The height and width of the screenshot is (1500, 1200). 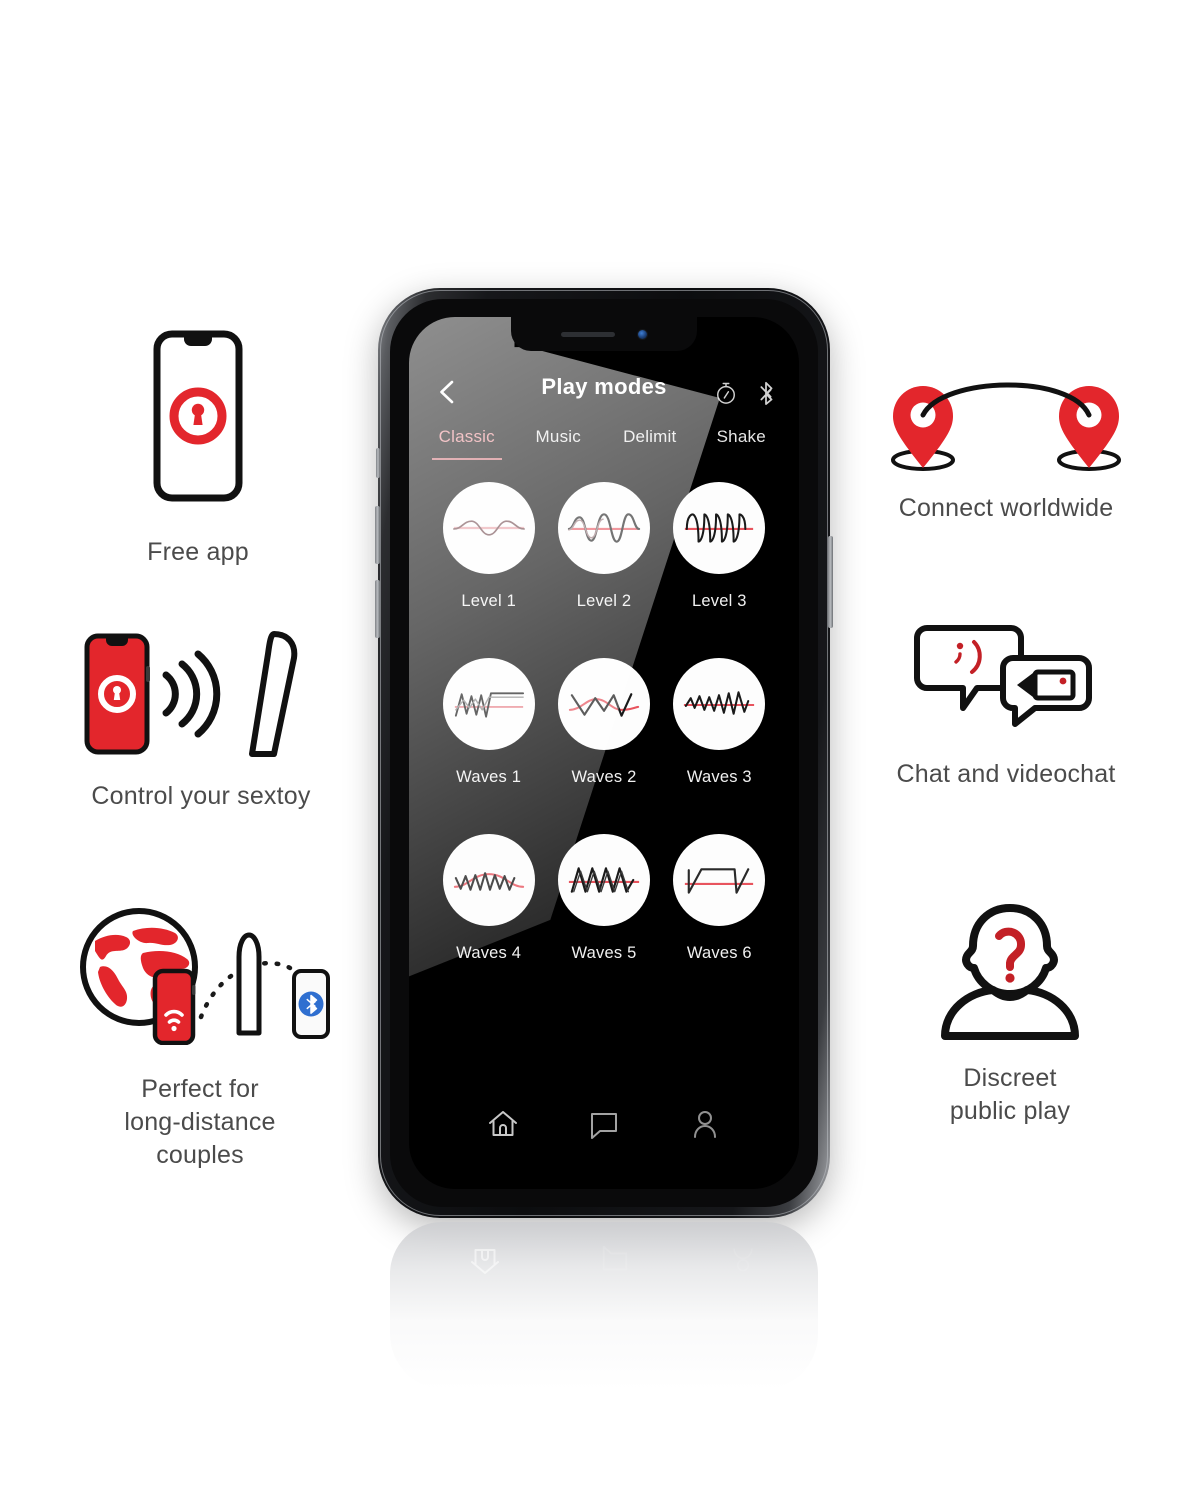 What do you see at coordinates (604, 953) in the screenshot?
I see `mode-label: Waves 5` at bounding box center [604, 953].